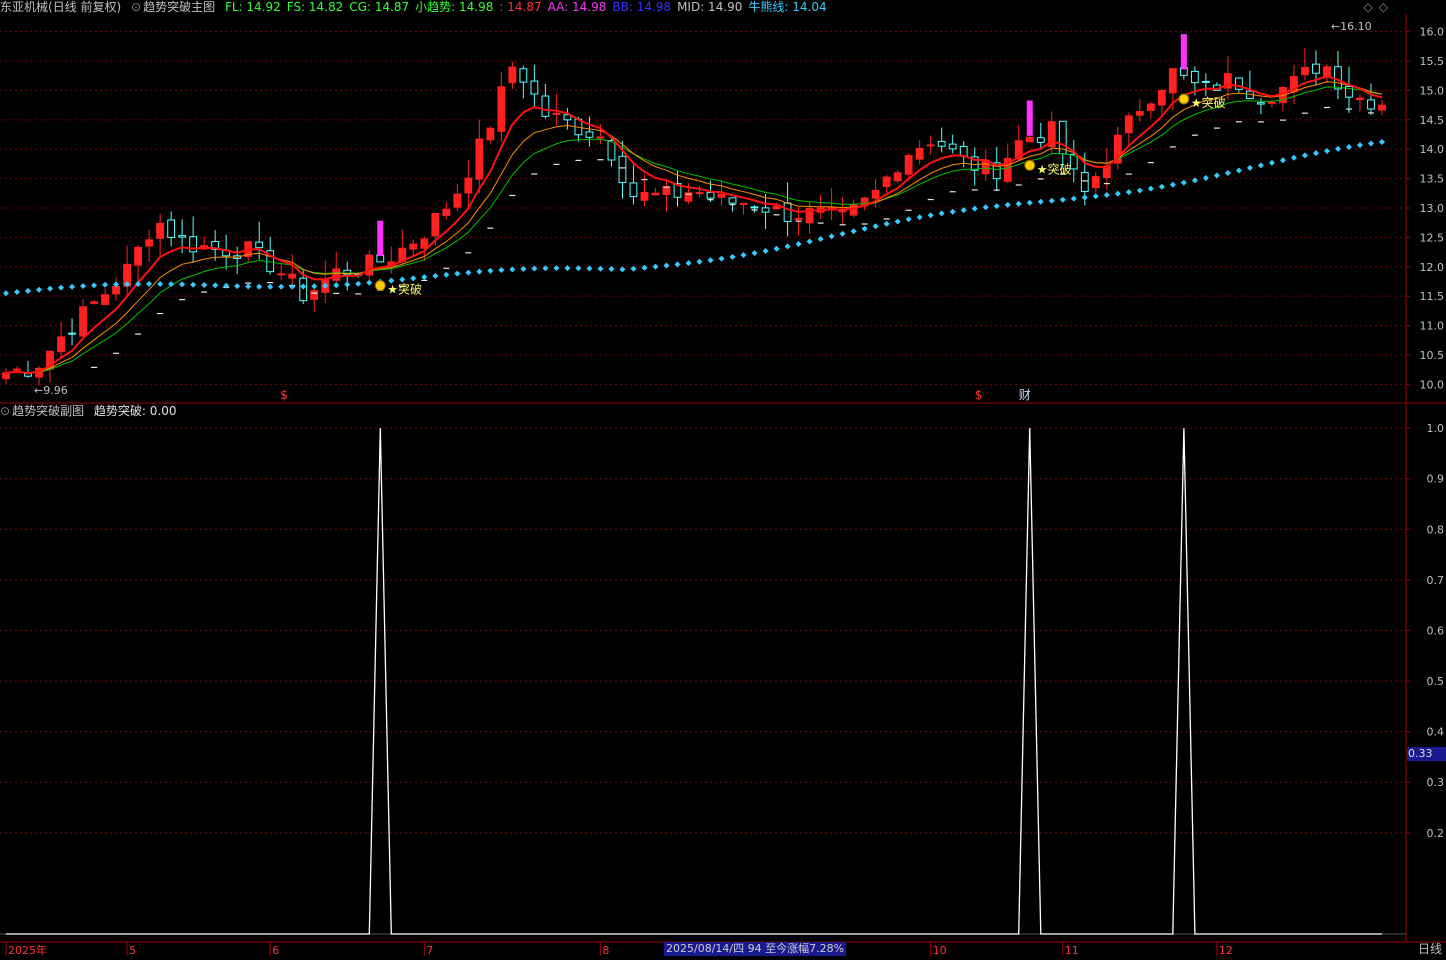 This screenshot has width=1446, height=960. I want to click on period-label: (日线 前复权), so click(84, 7).